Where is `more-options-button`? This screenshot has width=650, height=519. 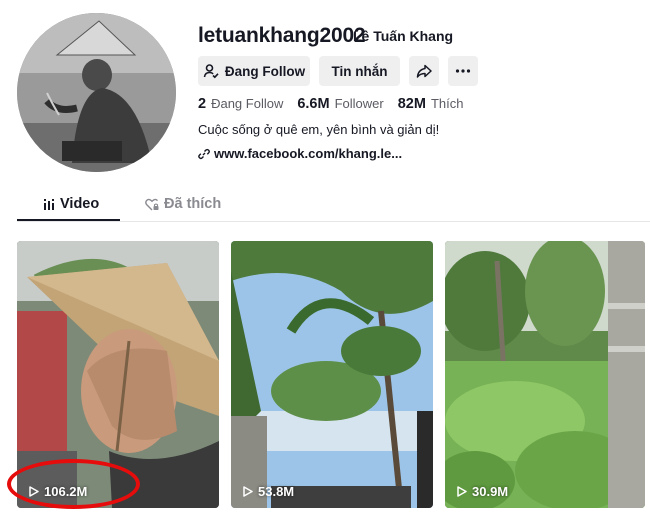
more-options-button is located at coordinates (463, 71).